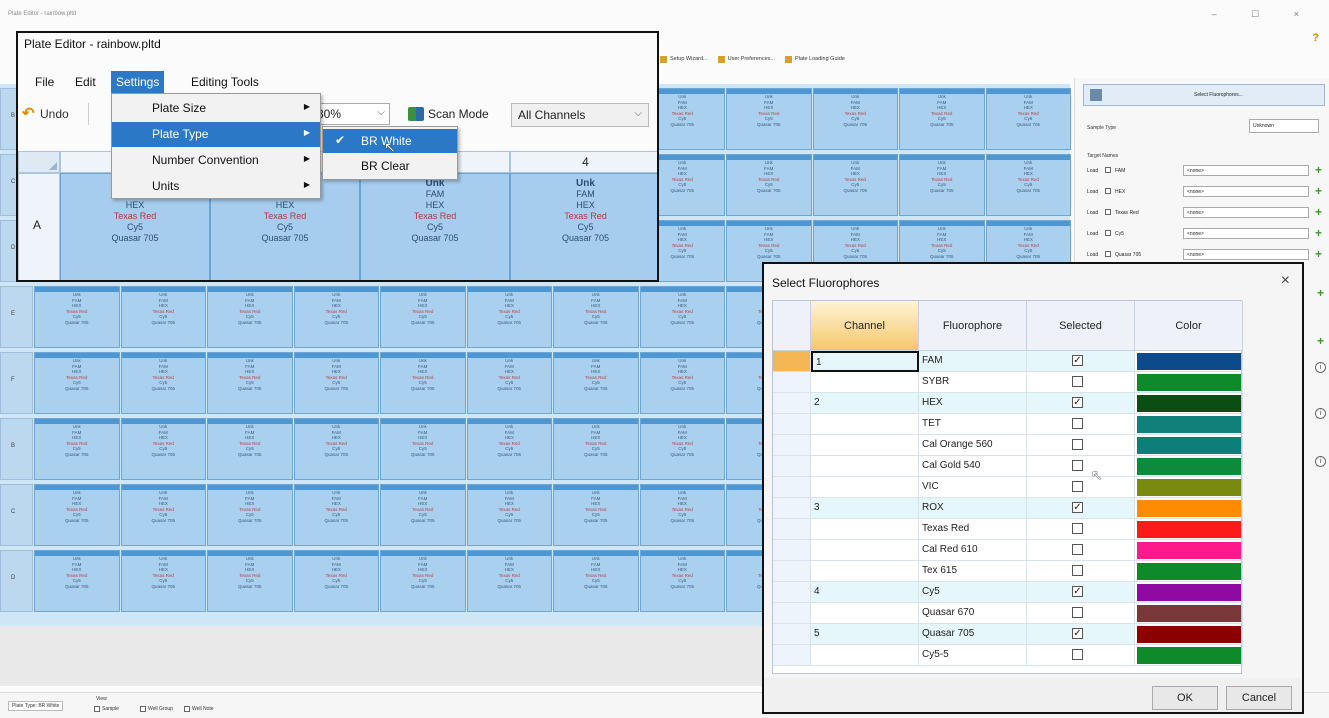  Describe the element at coordinates (1008, 382) in the screenshot. I see `table-row: SYBR` at that location.